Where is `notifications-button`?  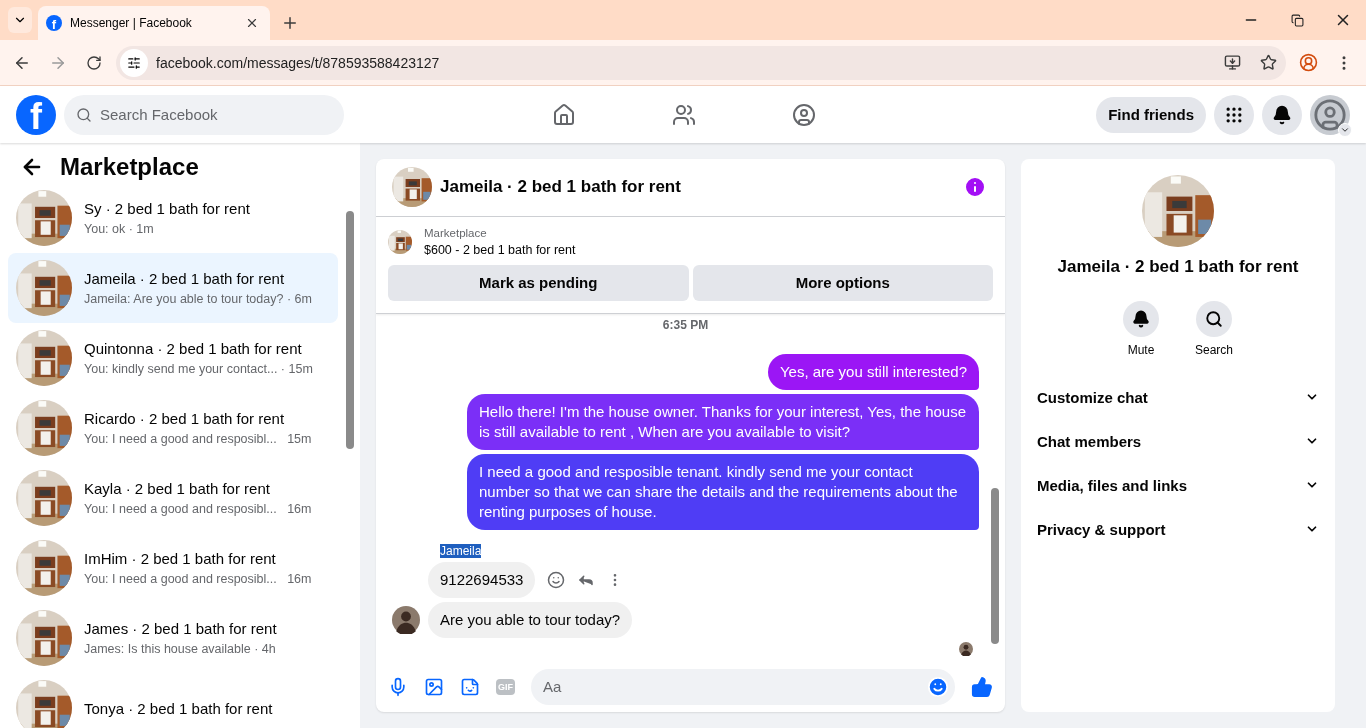
notifications-button is located at coordinates (1282, 114).